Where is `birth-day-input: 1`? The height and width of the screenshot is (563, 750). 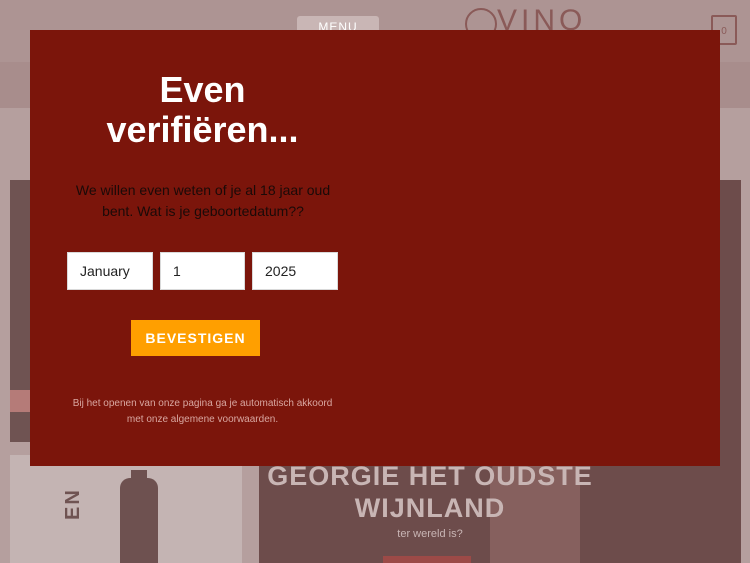 birth-day-input: 1 is located at coordinates (202, 271).